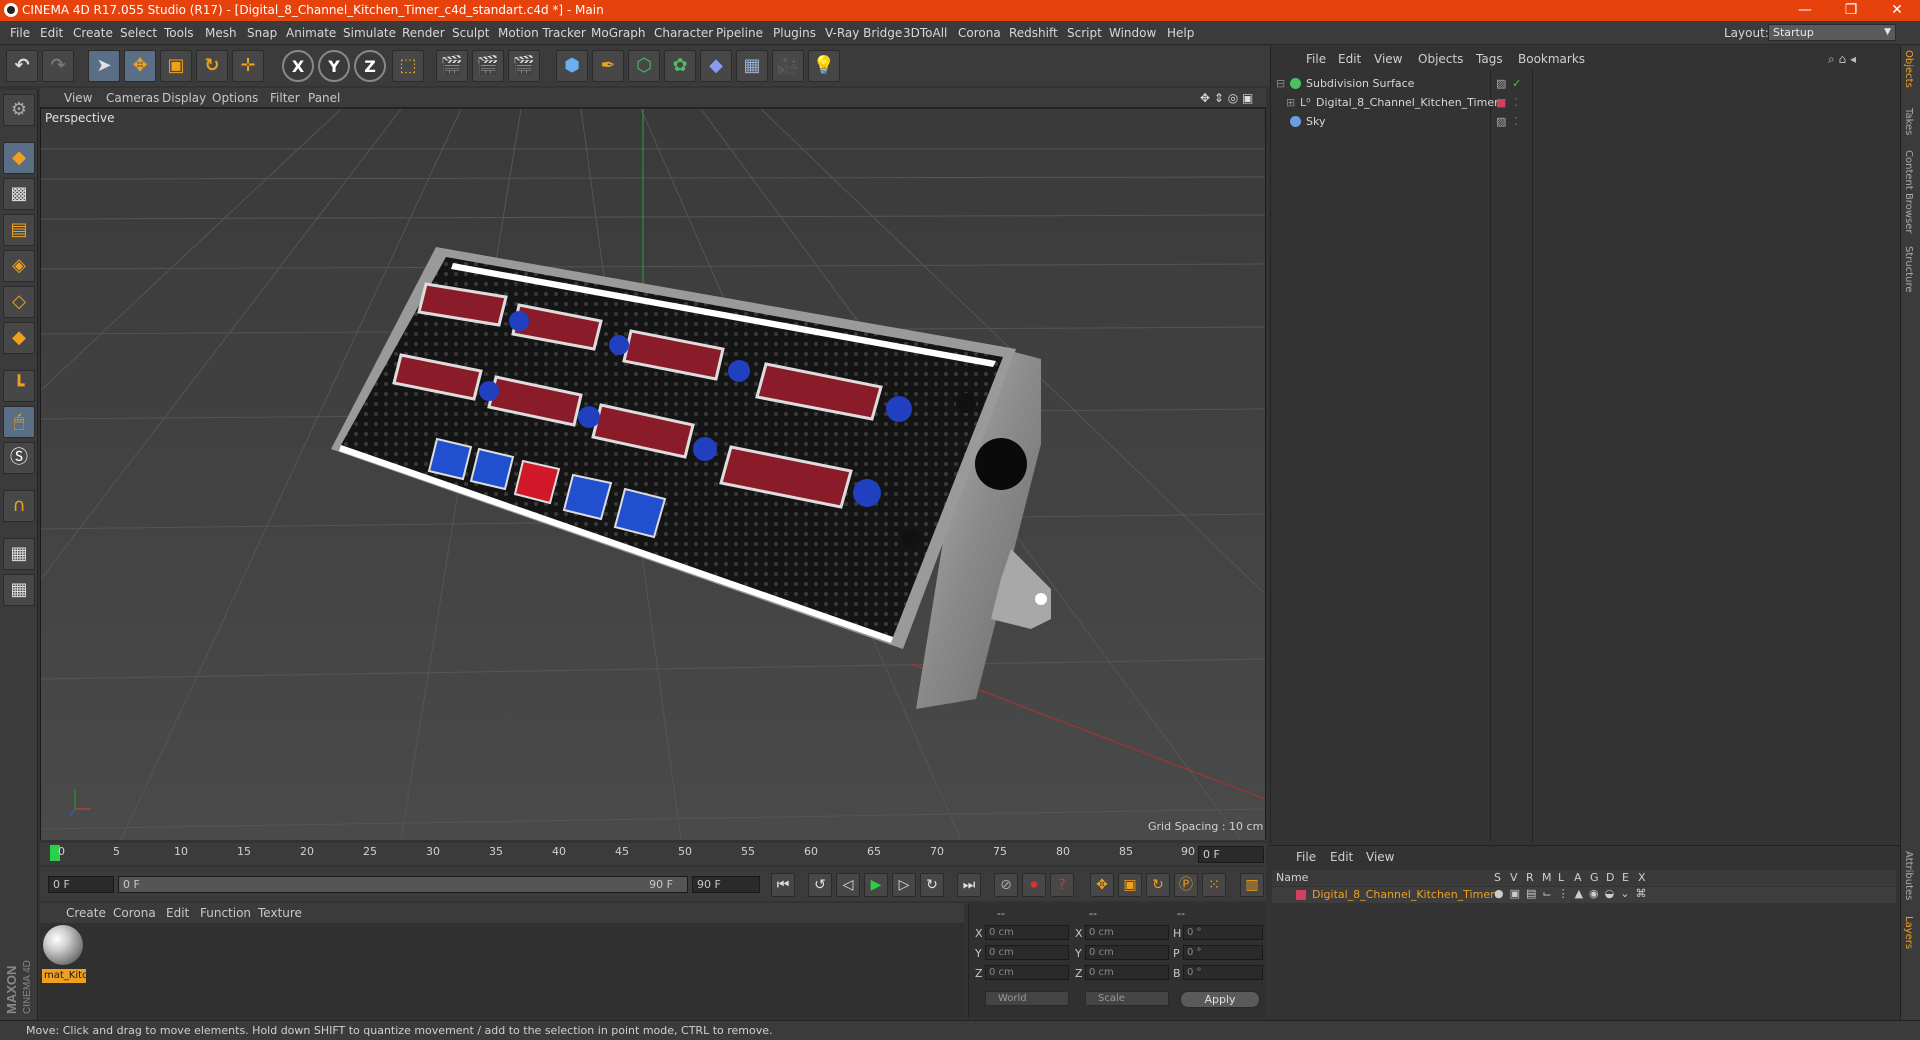 The width and height of the screenshot is (1920, 1040). I want to click on pos-x-field: 0 cm, so click(1027, 932).